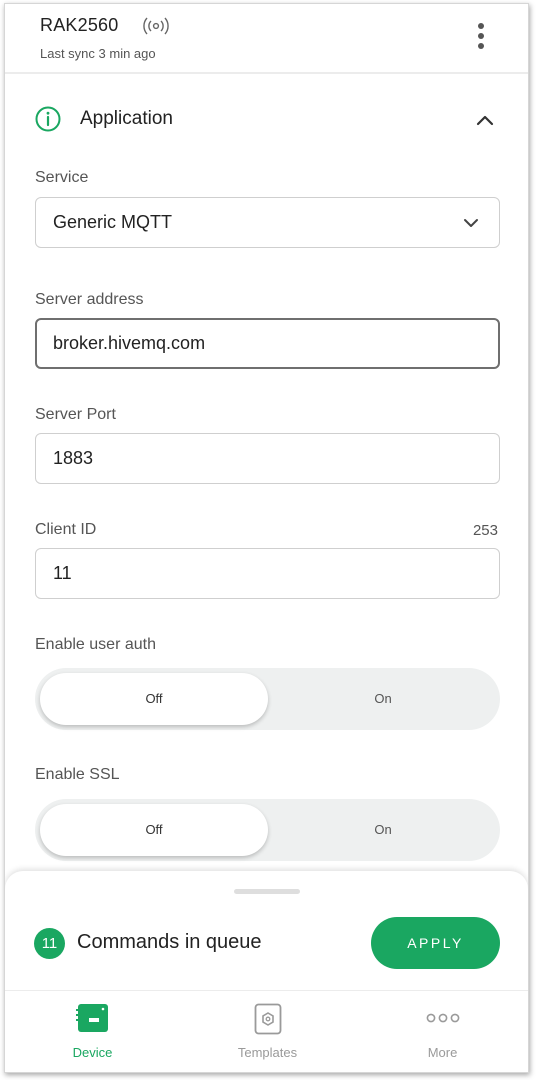 The width and height of the screenshot is (536, 1080). I want to click on application-section-header: Application, so click(266, 118).